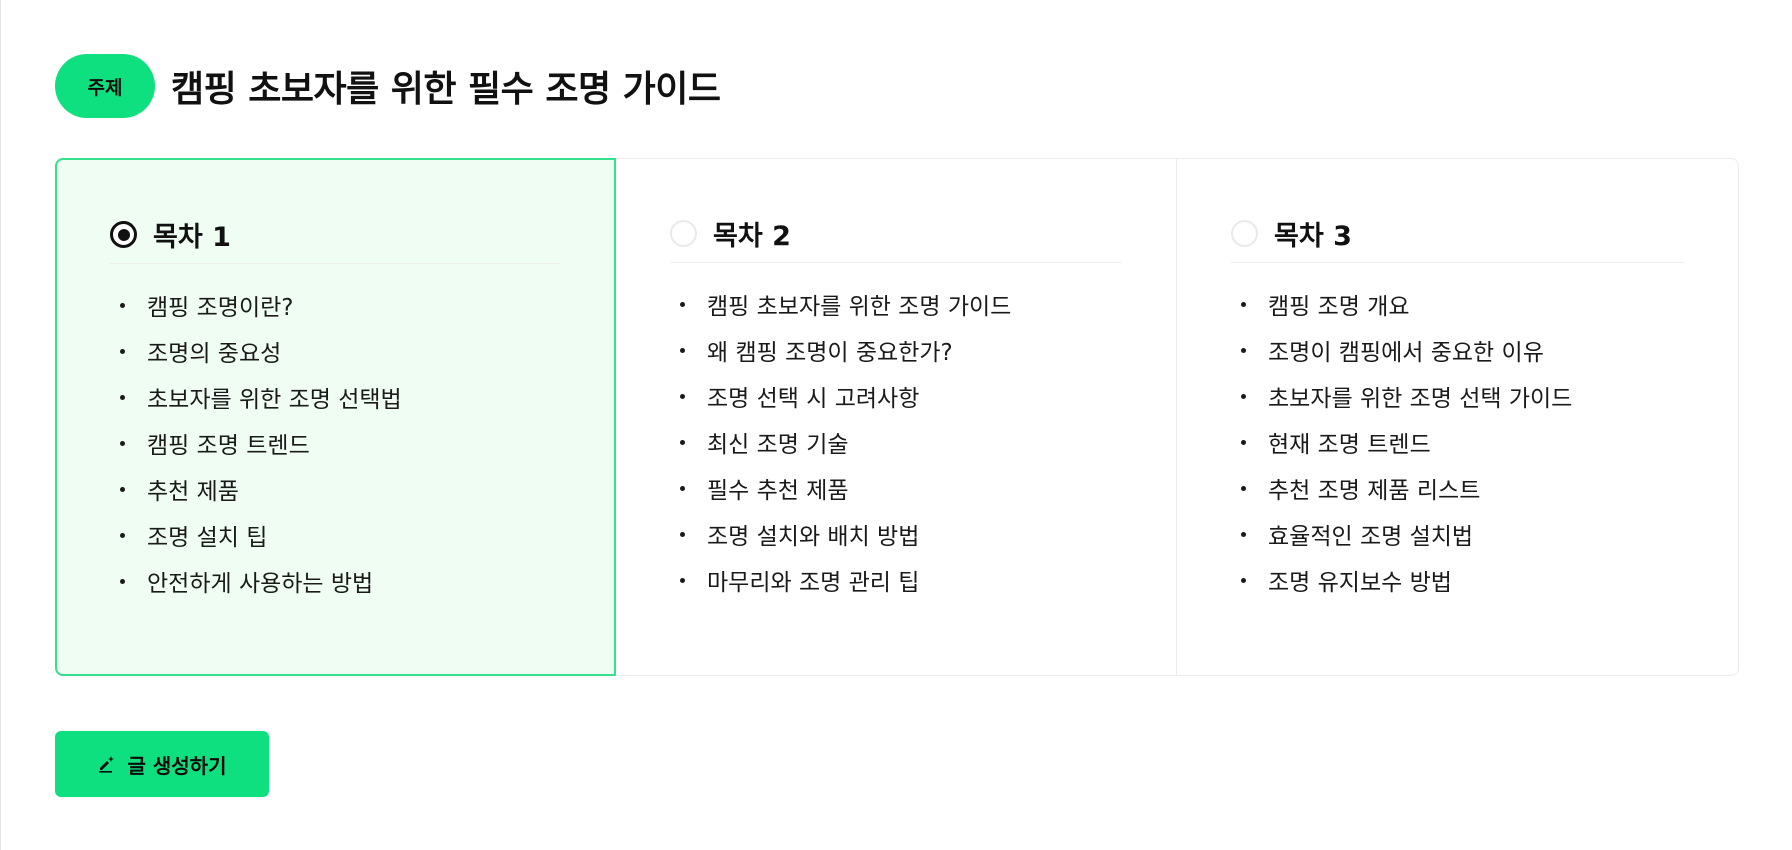  I want to click on list-item: 초보자를 위한 조명 선택법, so click(340, 397).